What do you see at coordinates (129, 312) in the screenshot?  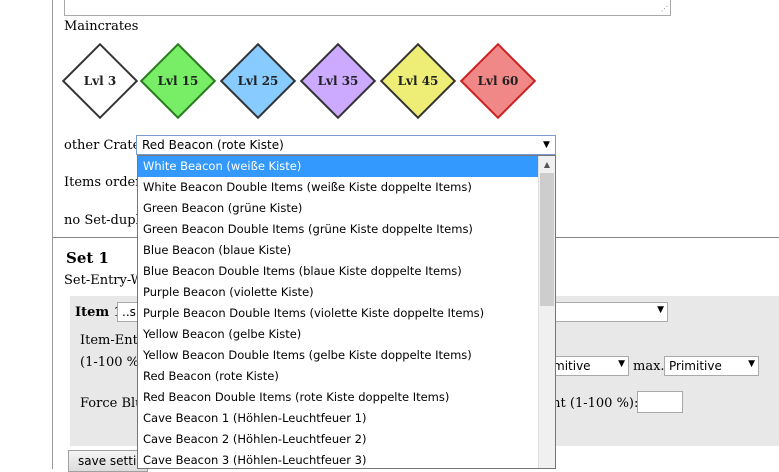 I see `item-select-value: ..s` at bounding box center [129, 312].